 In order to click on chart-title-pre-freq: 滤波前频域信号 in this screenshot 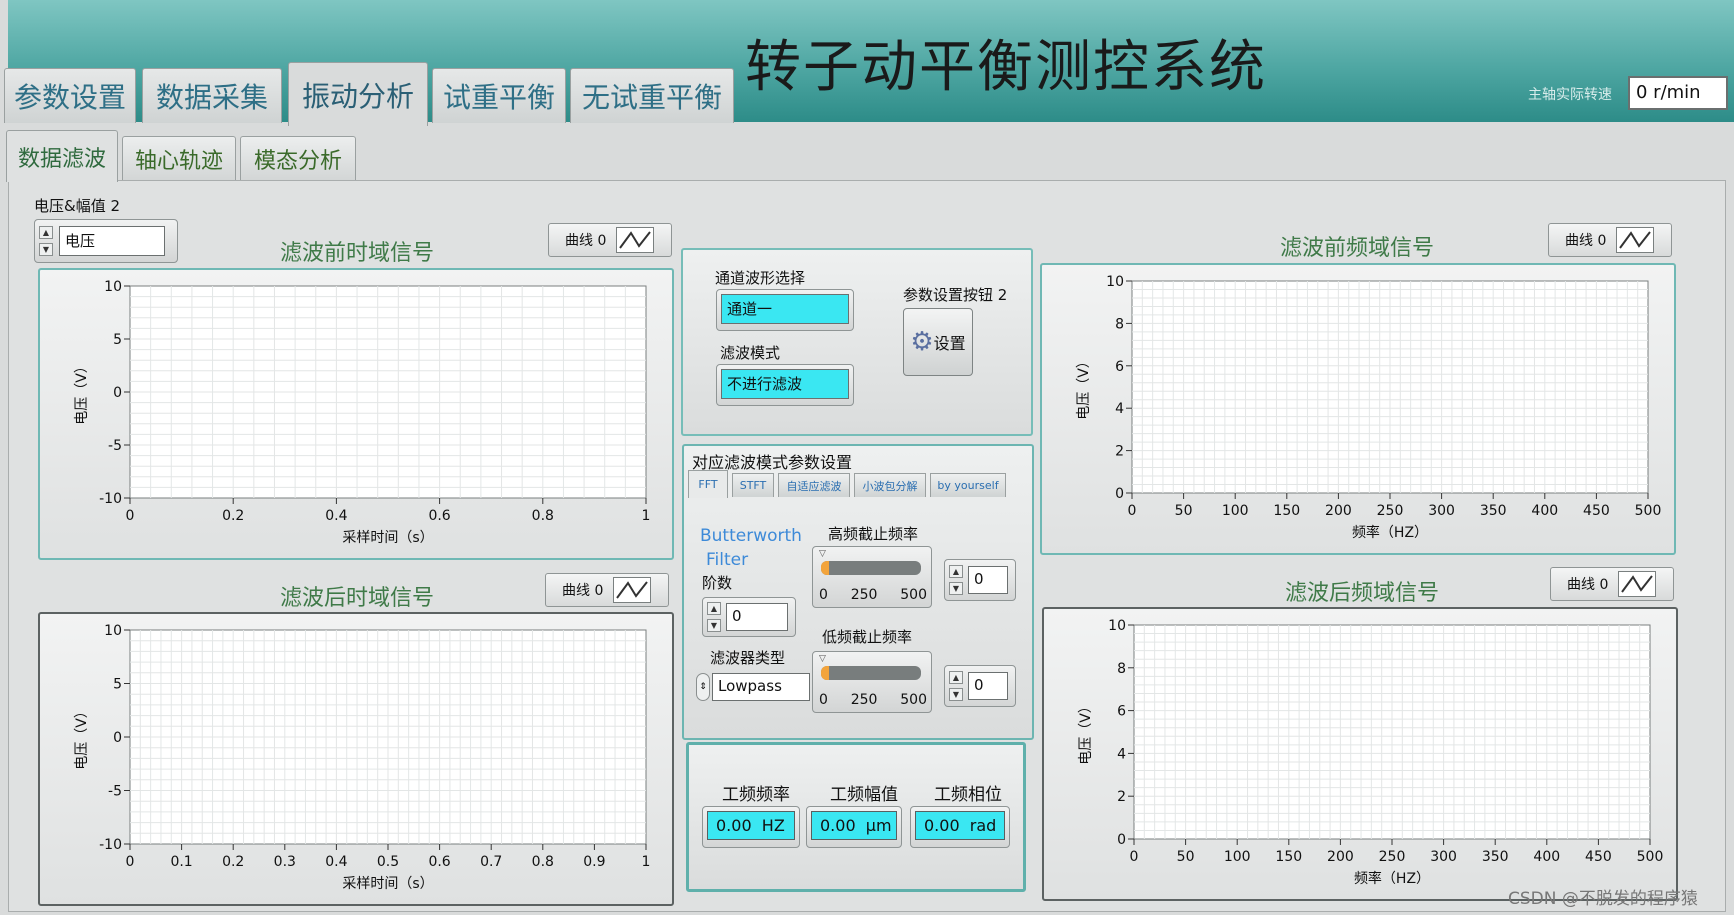, I will do `click(1357, 248)`.